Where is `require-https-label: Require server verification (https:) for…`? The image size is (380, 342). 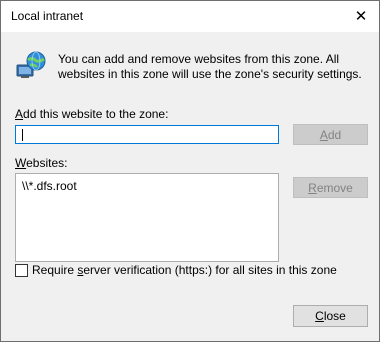
require-https-label: Require server verification (https:) for… is located at coordinates (184, 270).